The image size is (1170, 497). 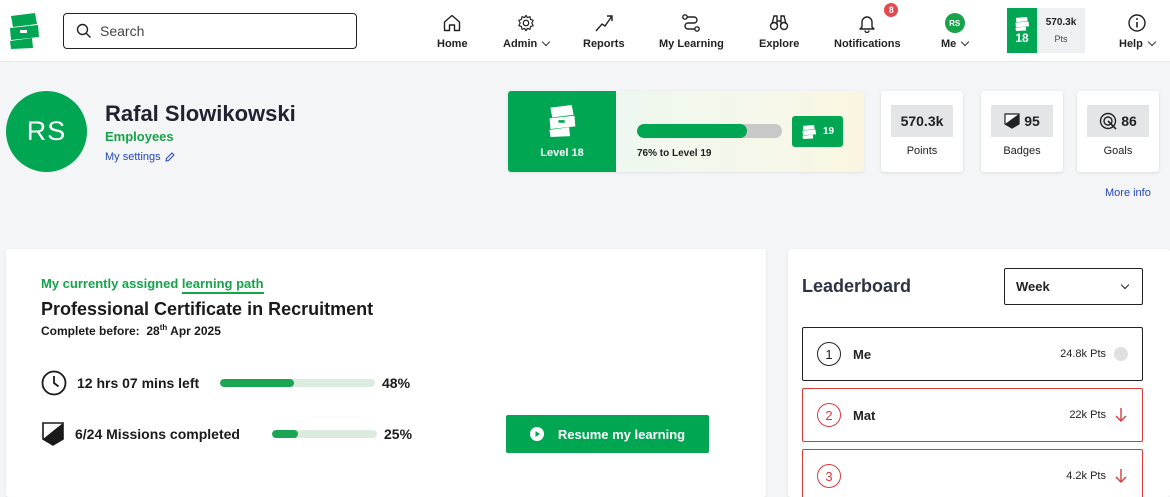 What do you see at coordinates (604, 23) in the screenshot?
I see `trend-up-icon` at bounding box center [604, 23].